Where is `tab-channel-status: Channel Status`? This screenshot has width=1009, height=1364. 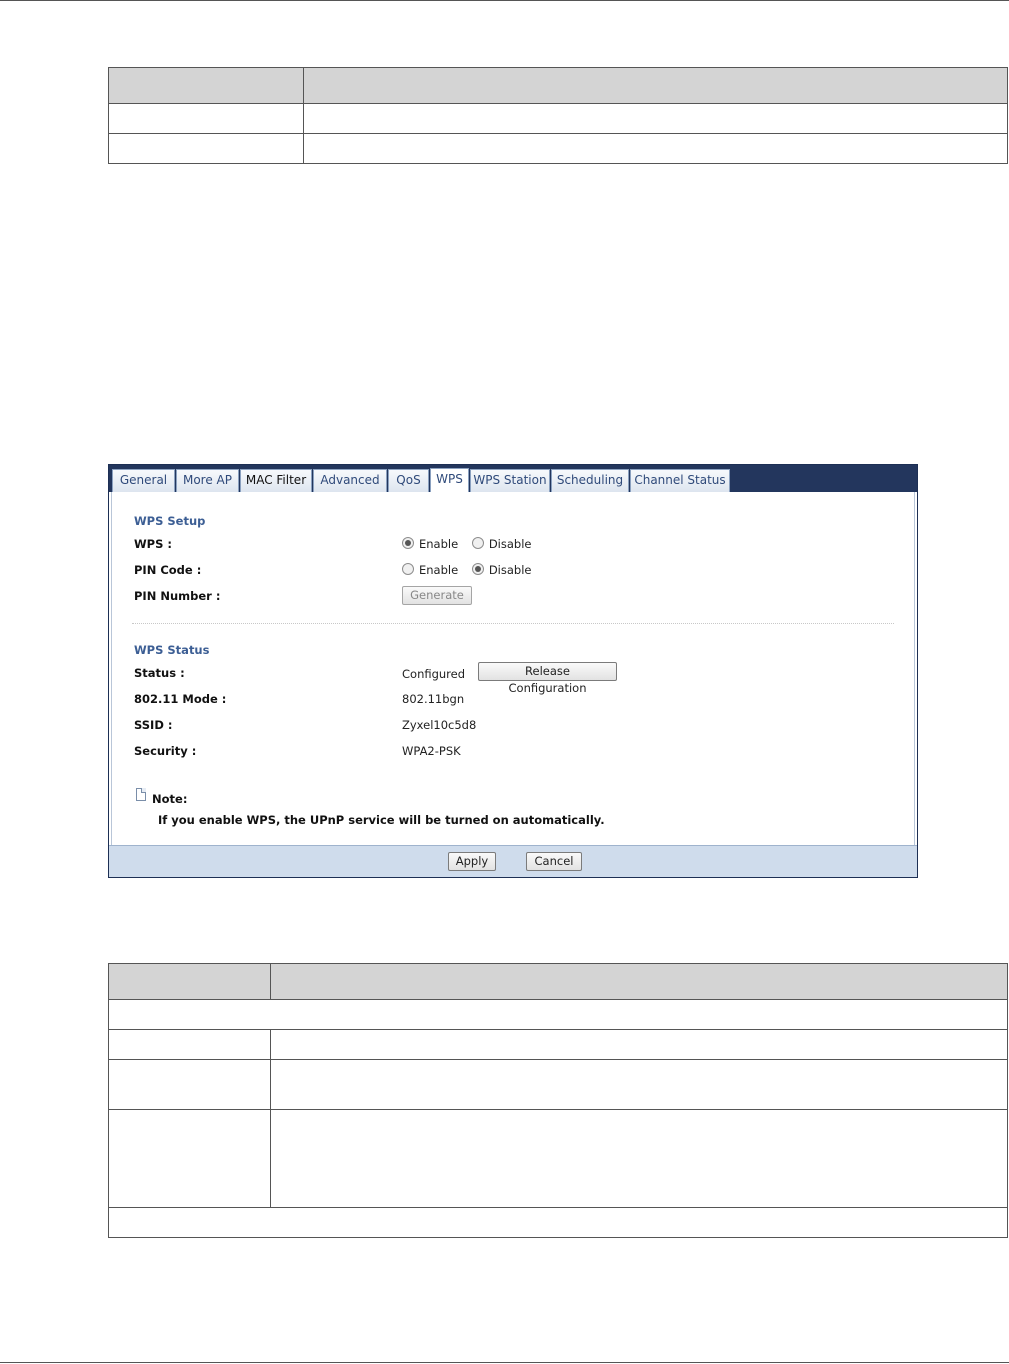 tab-channel-status: Channel Status is located at coordinates (680, 480).